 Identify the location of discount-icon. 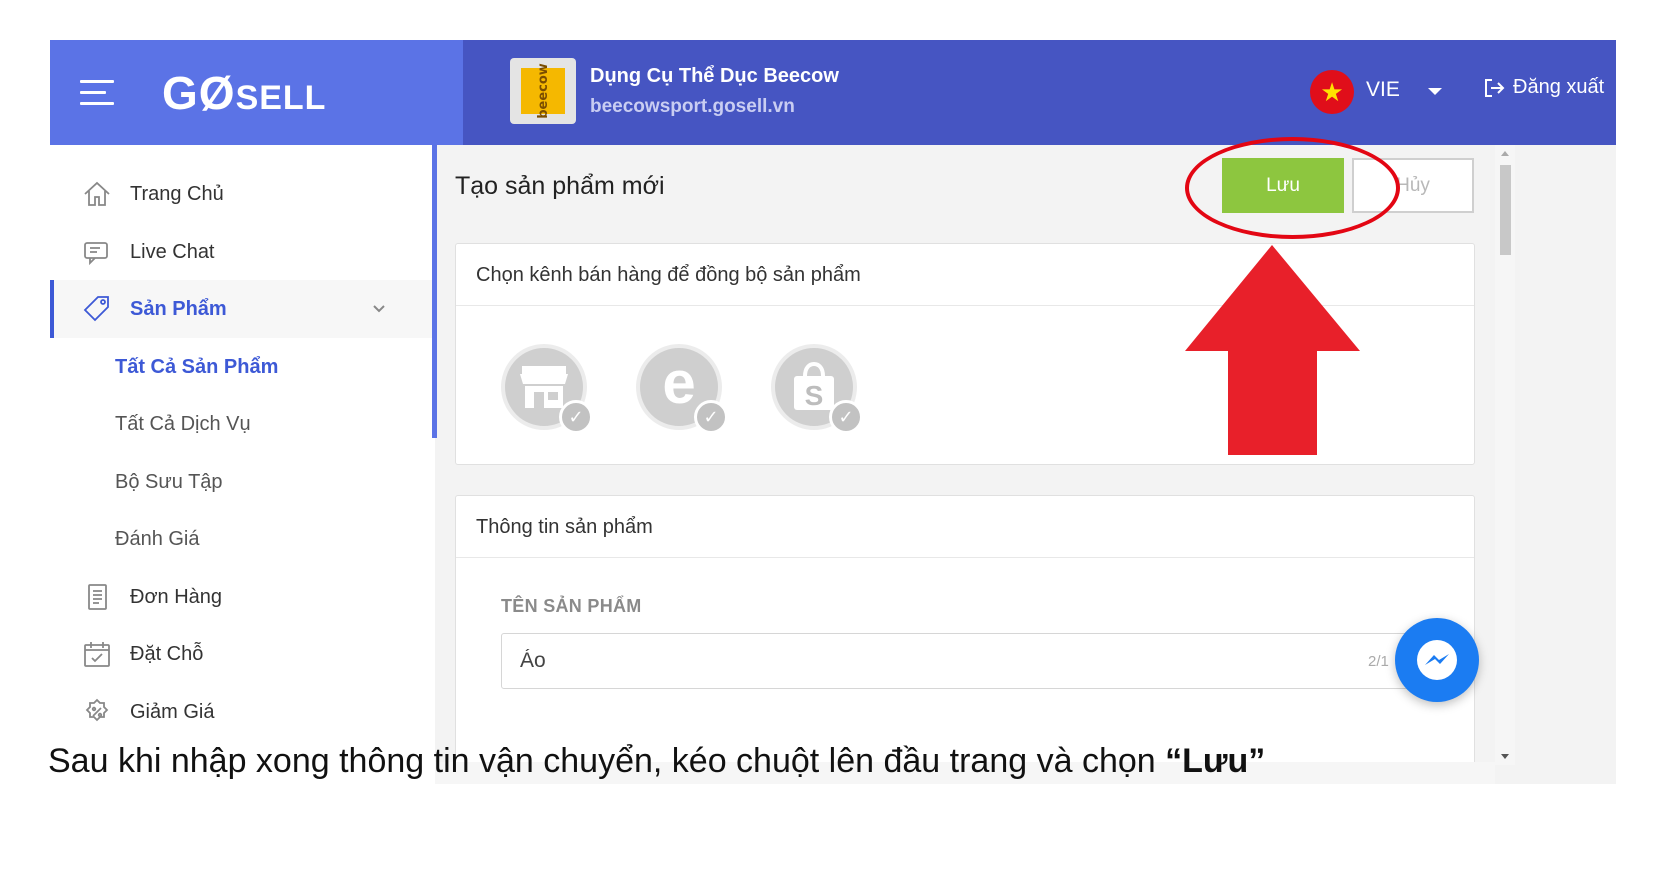
(97, 712).